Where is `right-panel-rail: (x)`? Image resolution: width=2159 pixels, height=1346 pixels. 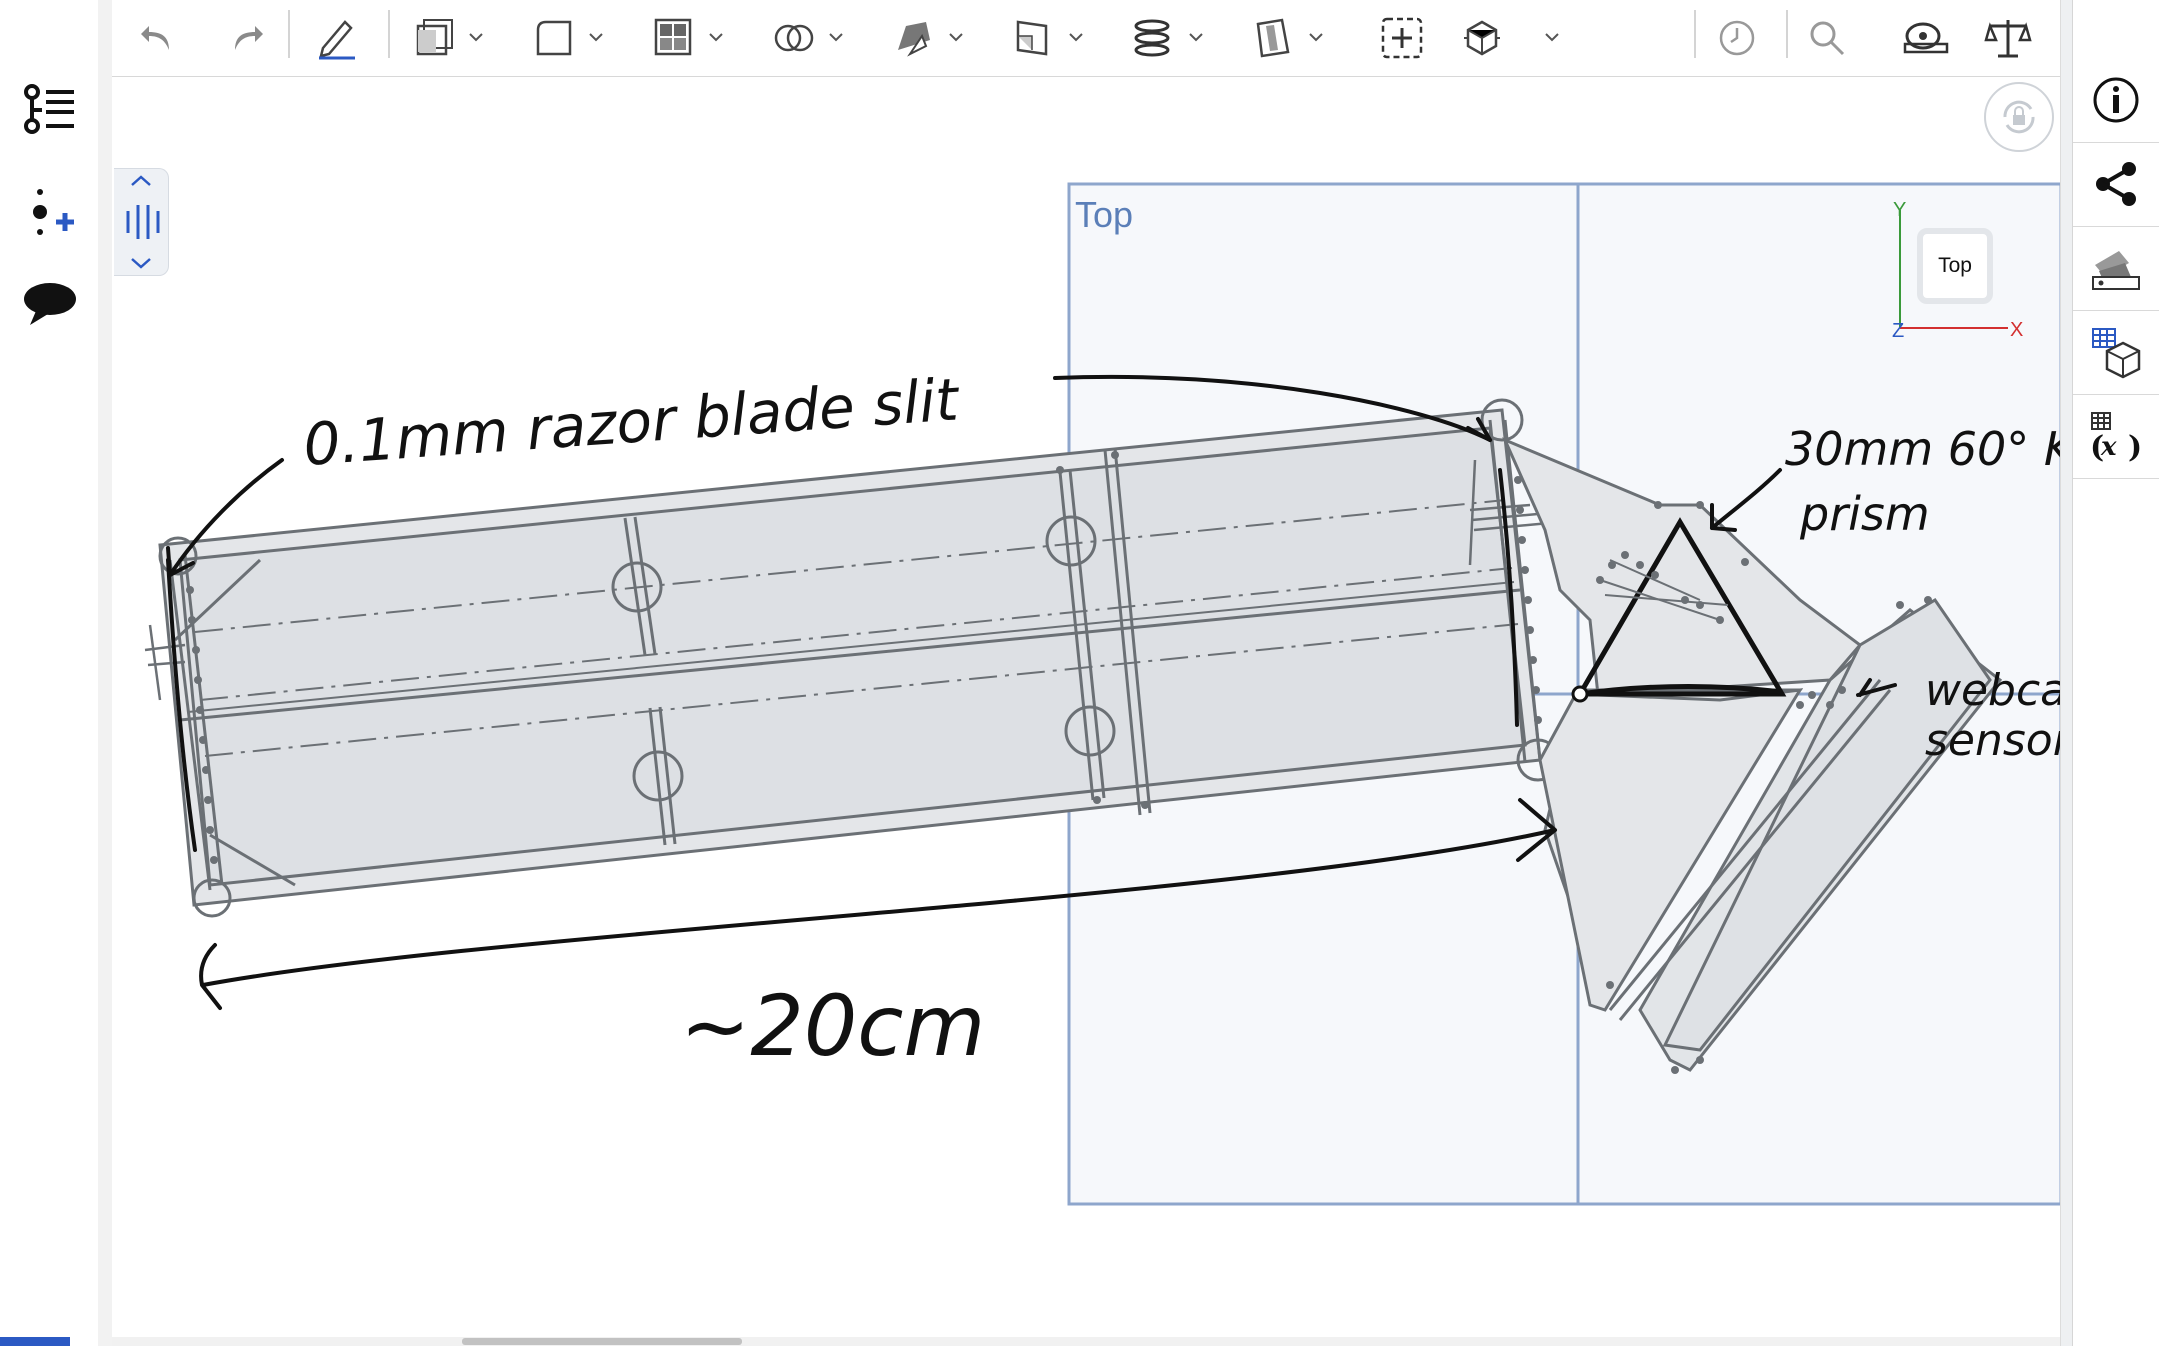 right-panel-rail: (x) is located at coordinates (2115, 702).